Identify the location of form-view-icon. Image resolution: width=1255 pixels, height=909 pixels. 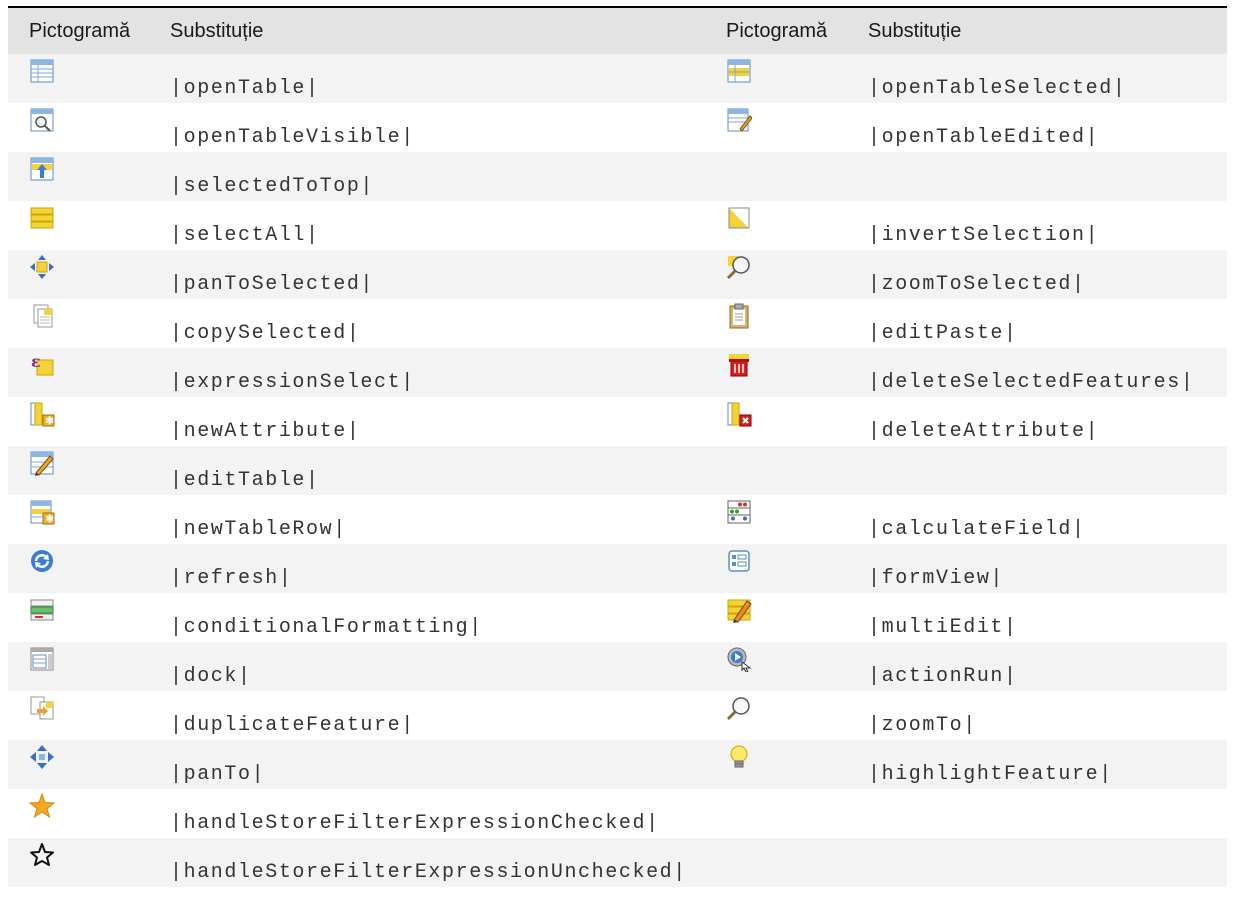
(739, 561).